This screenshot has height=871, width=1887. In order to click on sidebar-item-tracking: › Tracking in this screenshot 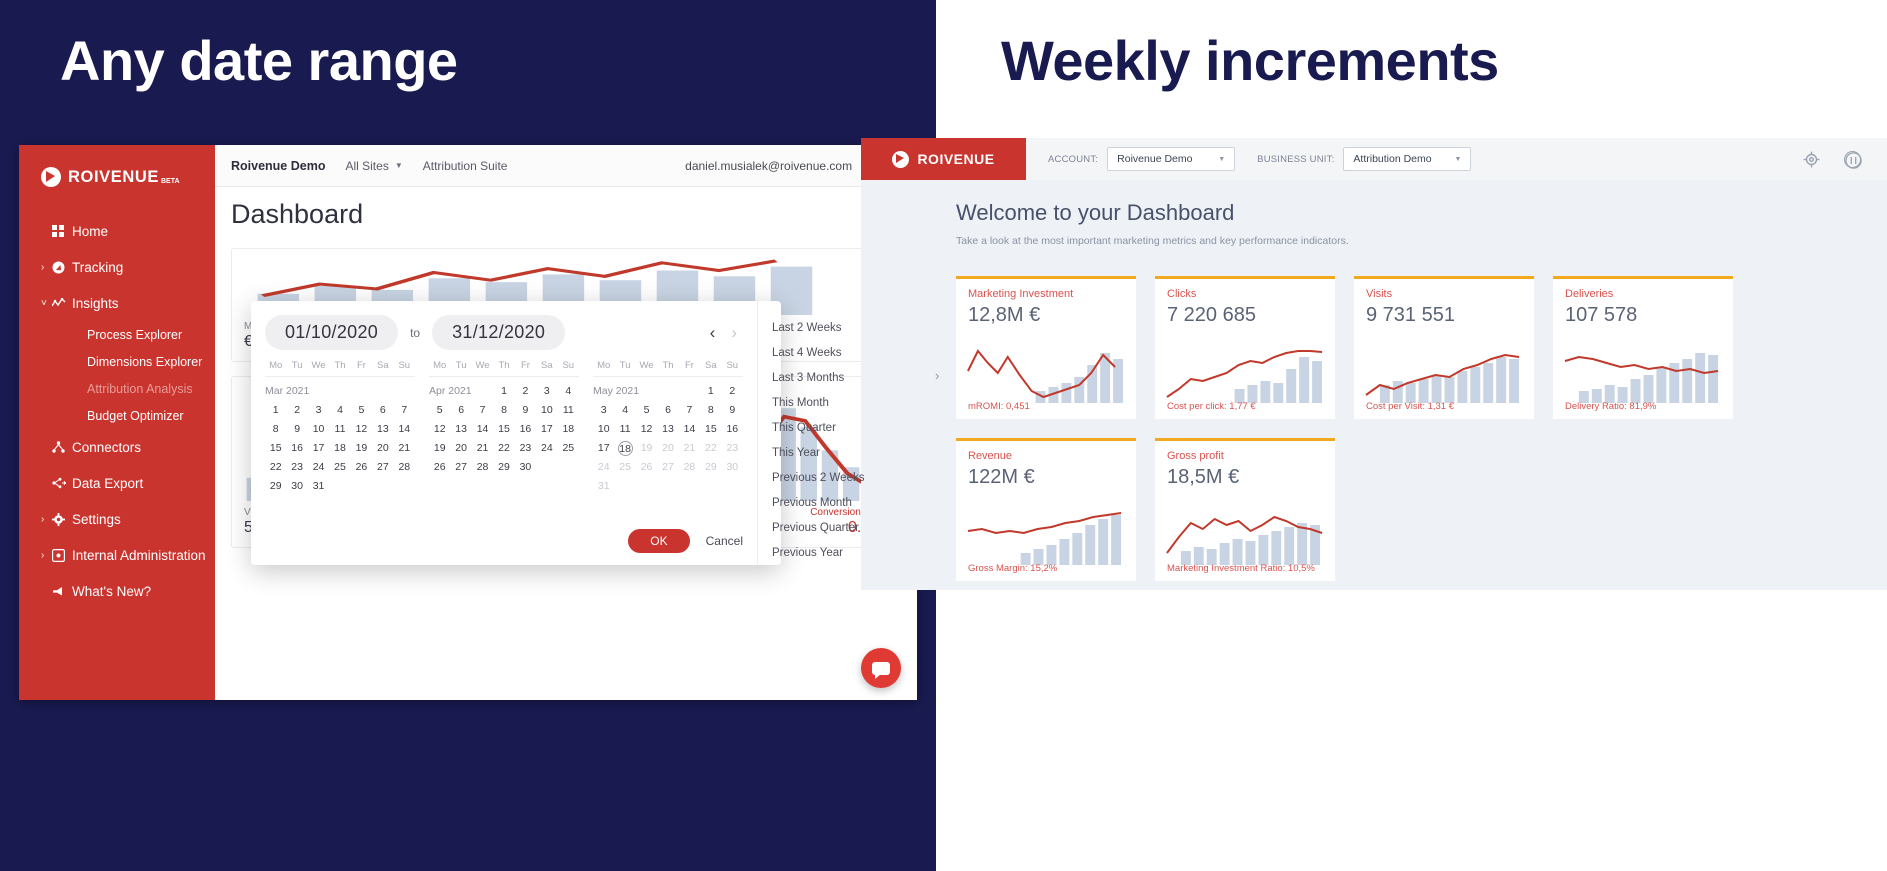, I will do `click(117, 267)`.